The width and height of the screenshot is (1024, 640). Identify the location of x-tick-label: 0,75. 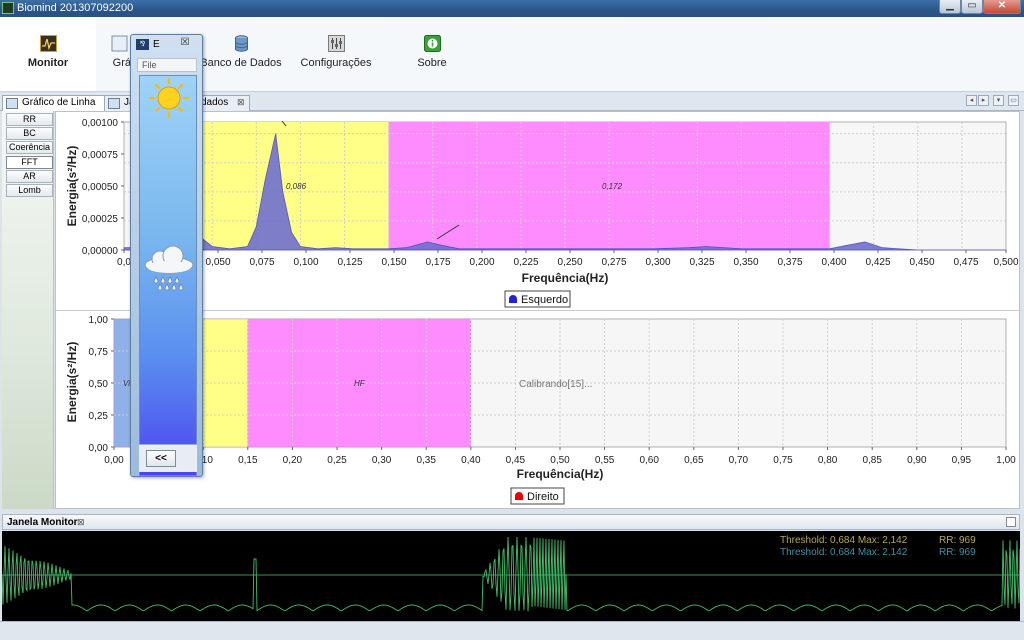
(783, 460).